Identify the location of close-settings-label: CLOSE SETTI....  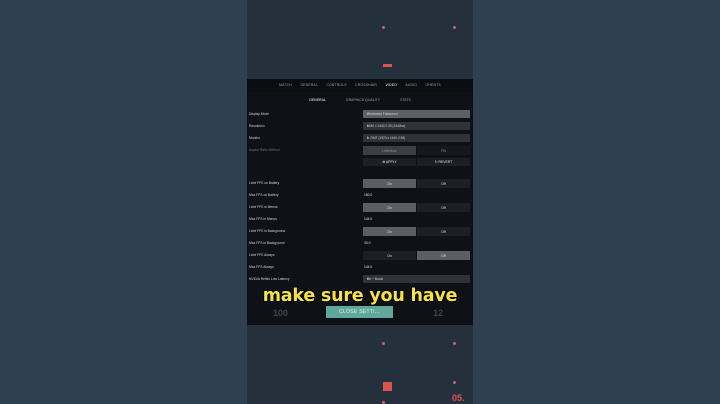
(359, 312).